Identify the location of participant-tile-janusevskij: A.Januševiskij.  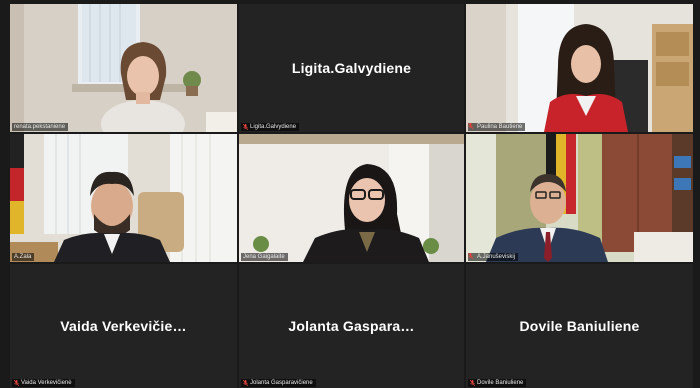
(579, 198).